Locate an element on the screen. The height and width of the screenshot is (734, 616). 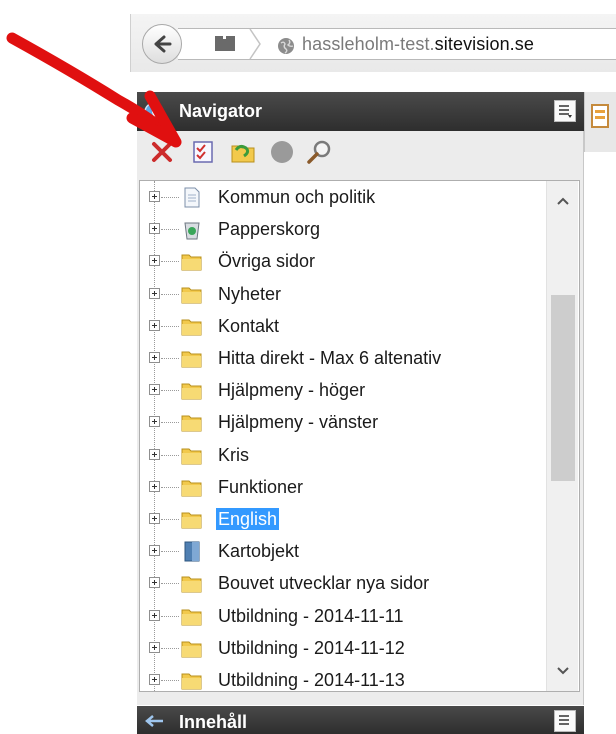
tree-row: Hjälpmeny - vänster is located at coordinates (340, 422).